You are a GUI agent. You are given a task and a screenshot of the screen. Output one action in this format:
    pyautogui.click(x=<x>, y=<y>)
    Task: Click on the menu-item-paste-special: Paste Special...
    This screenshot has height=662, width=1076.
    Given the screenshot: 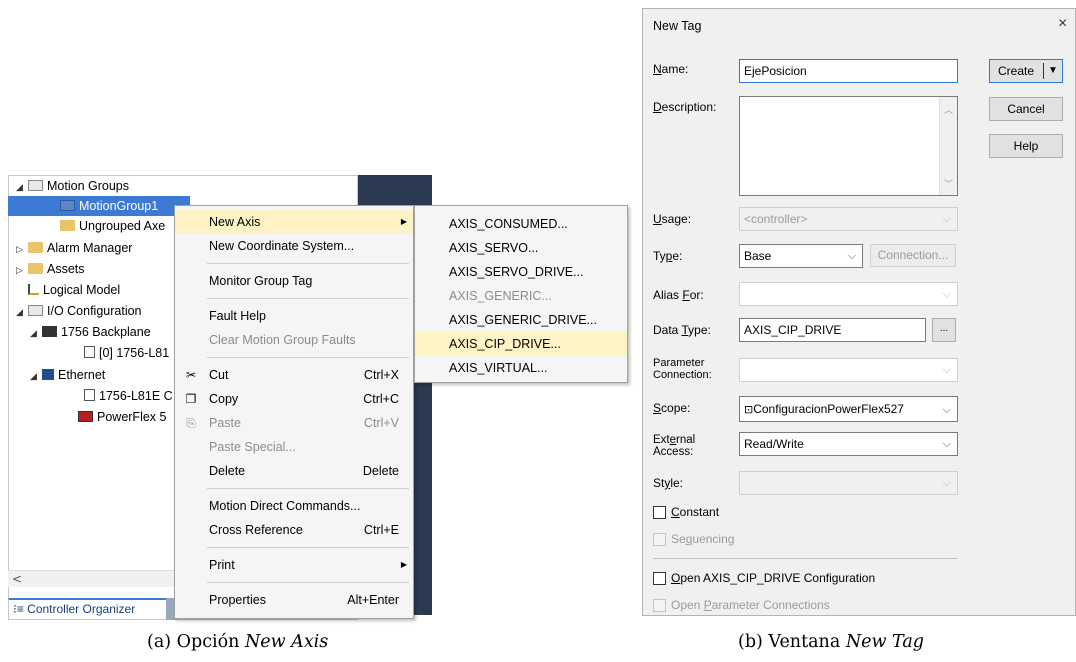 What is the action you would take?
    pyautogui.click(x=294, y=447)
    